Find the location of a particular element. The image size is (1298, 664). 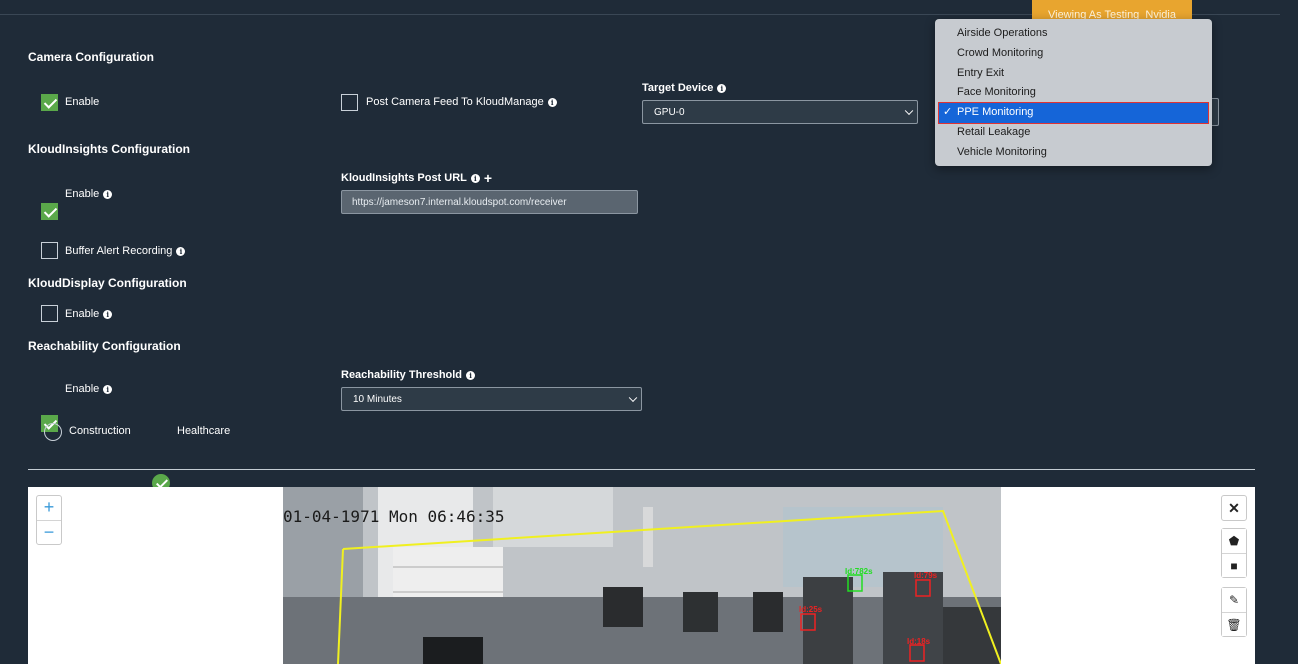

dropdown-item-face-monitoring: Face Monitoring is located at coordinates (1073, 93).